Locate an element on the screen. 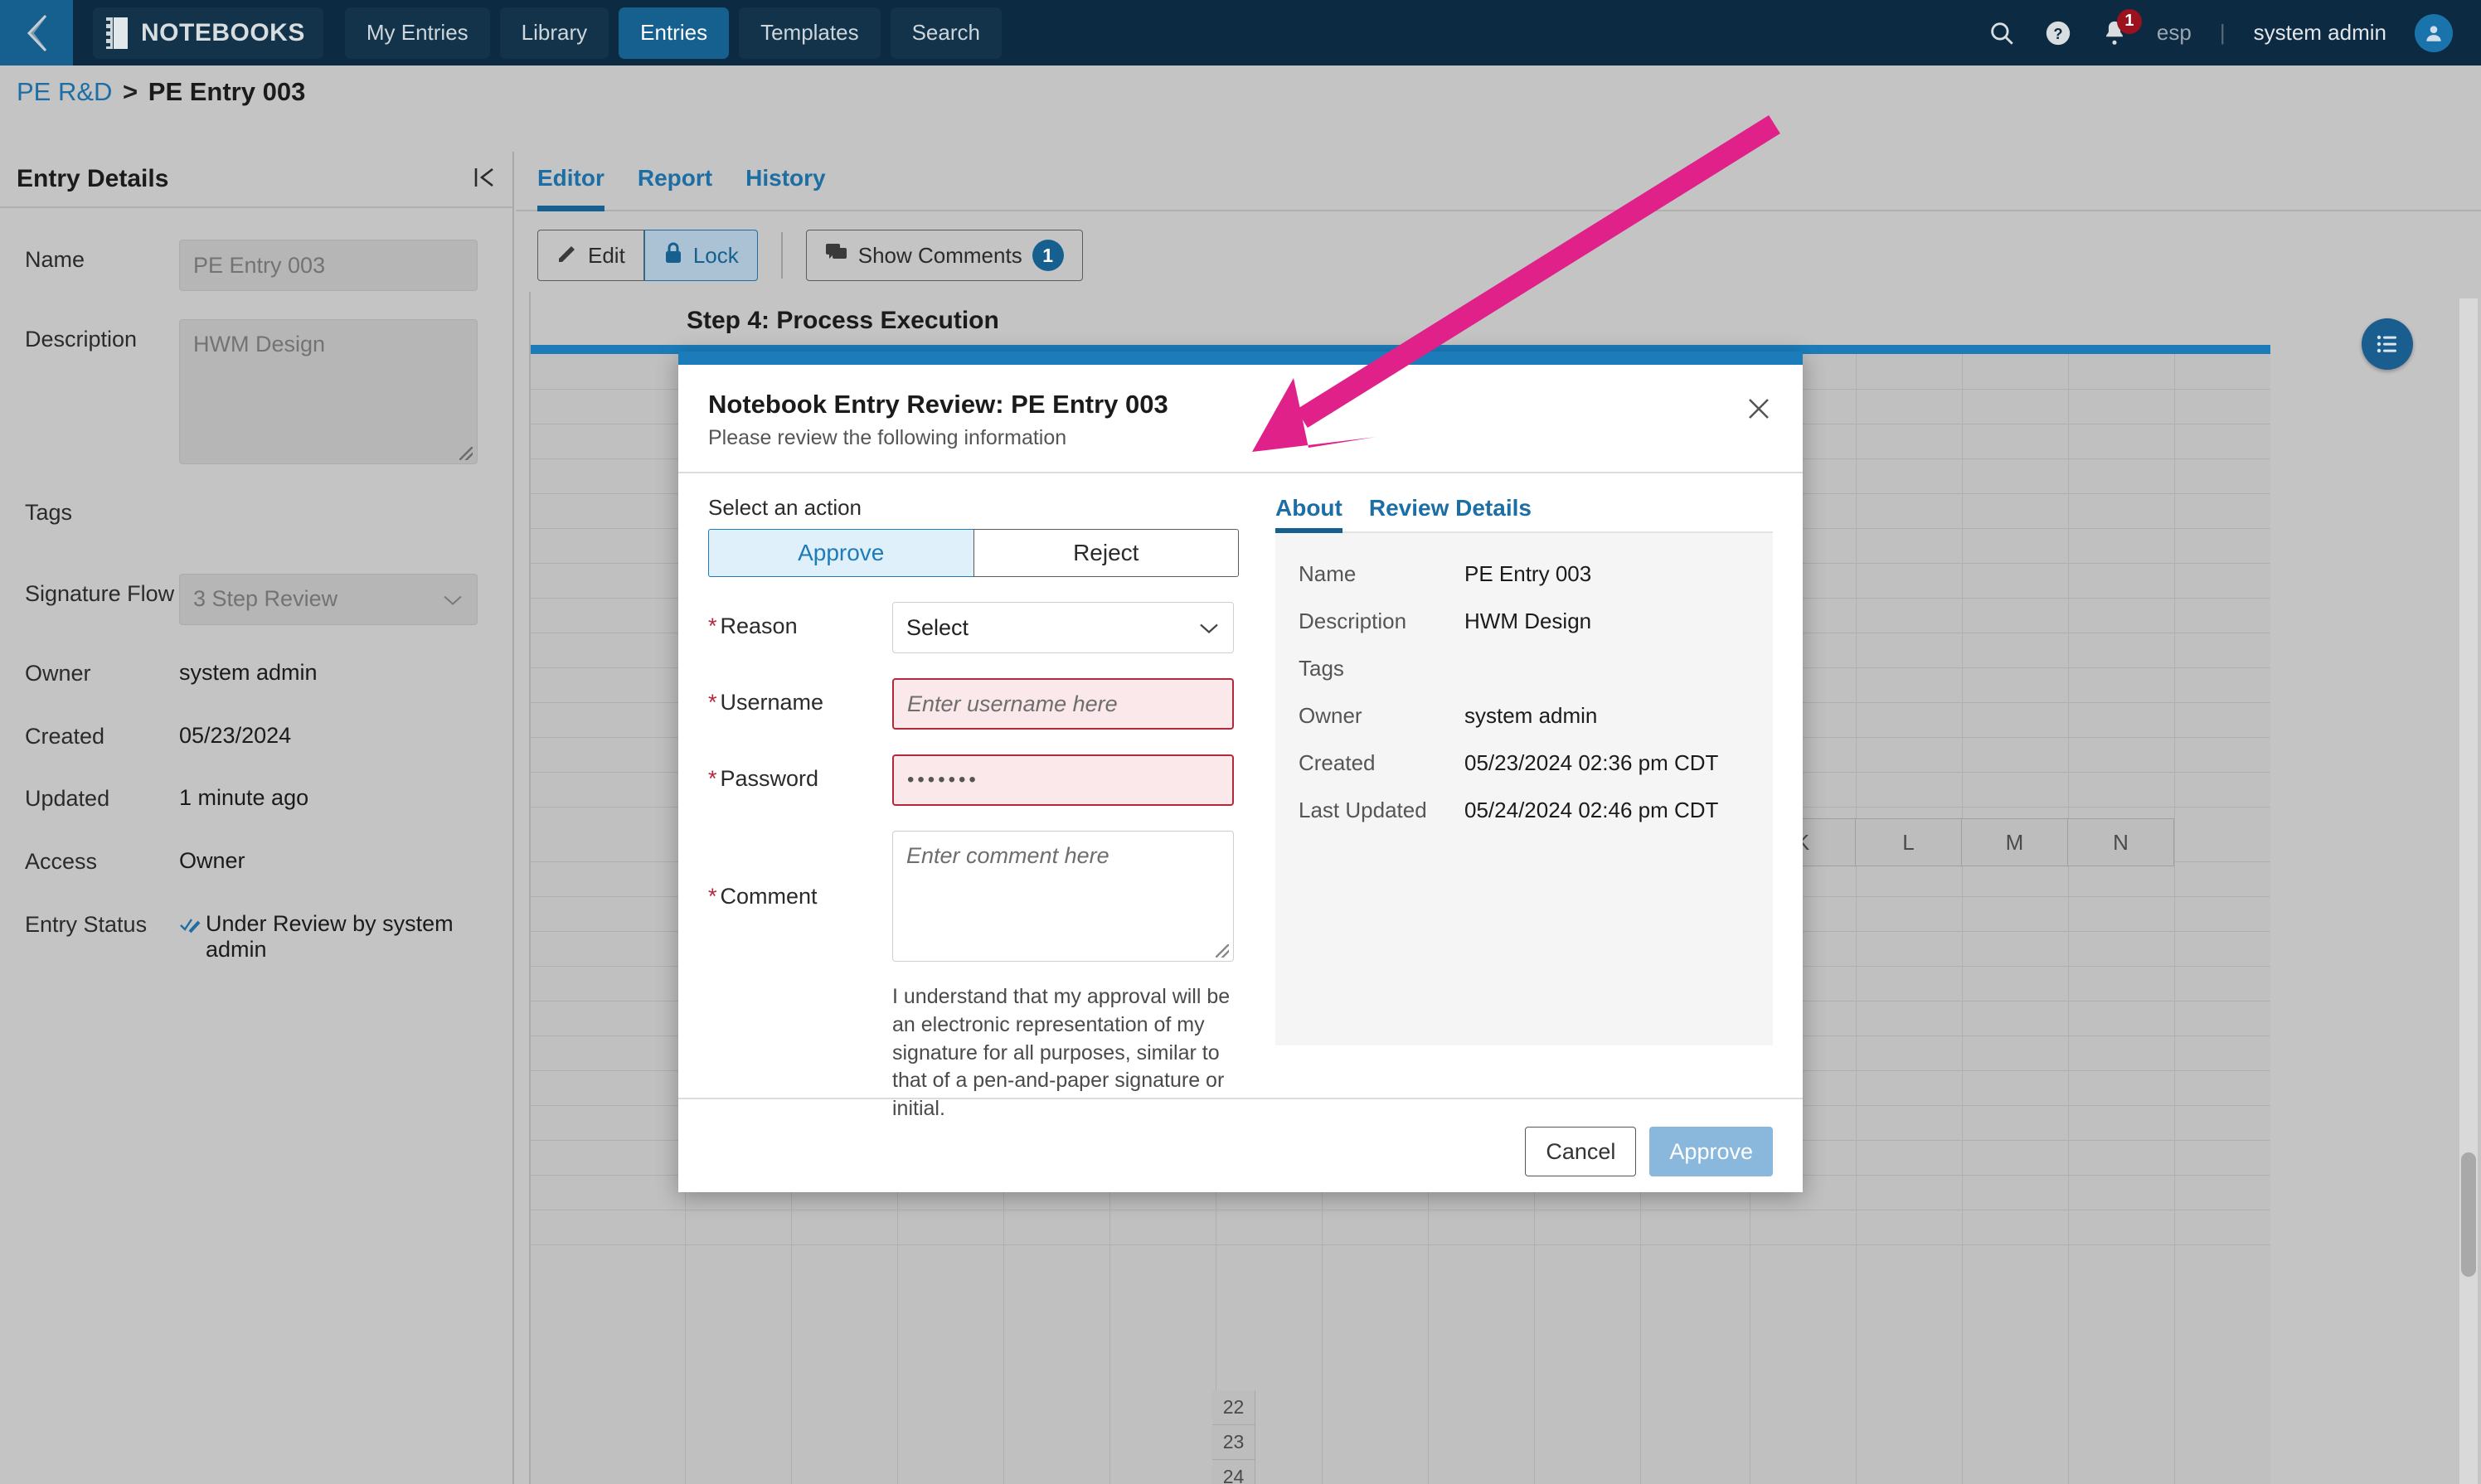 The image size is (2481, 1484). about-value-owner: system admin is located at coordinates (1531, 715).